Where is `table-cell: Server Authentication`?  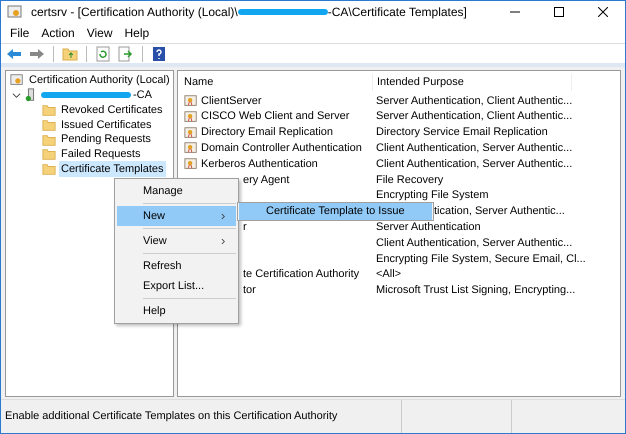
table-cell: Server Authentication is located at coordinates (428, 227).